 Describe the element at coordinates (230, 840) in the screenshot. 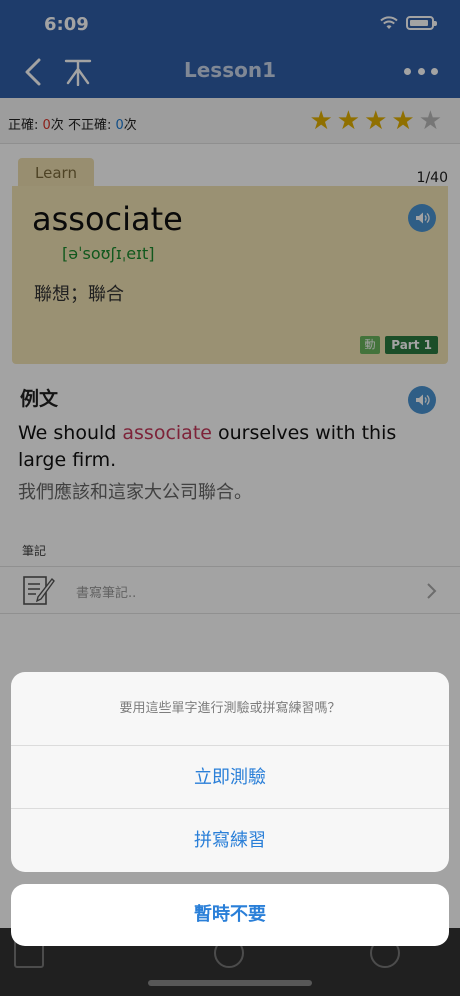

I see `spelling-practice-button: 拼寫練習` at that location.